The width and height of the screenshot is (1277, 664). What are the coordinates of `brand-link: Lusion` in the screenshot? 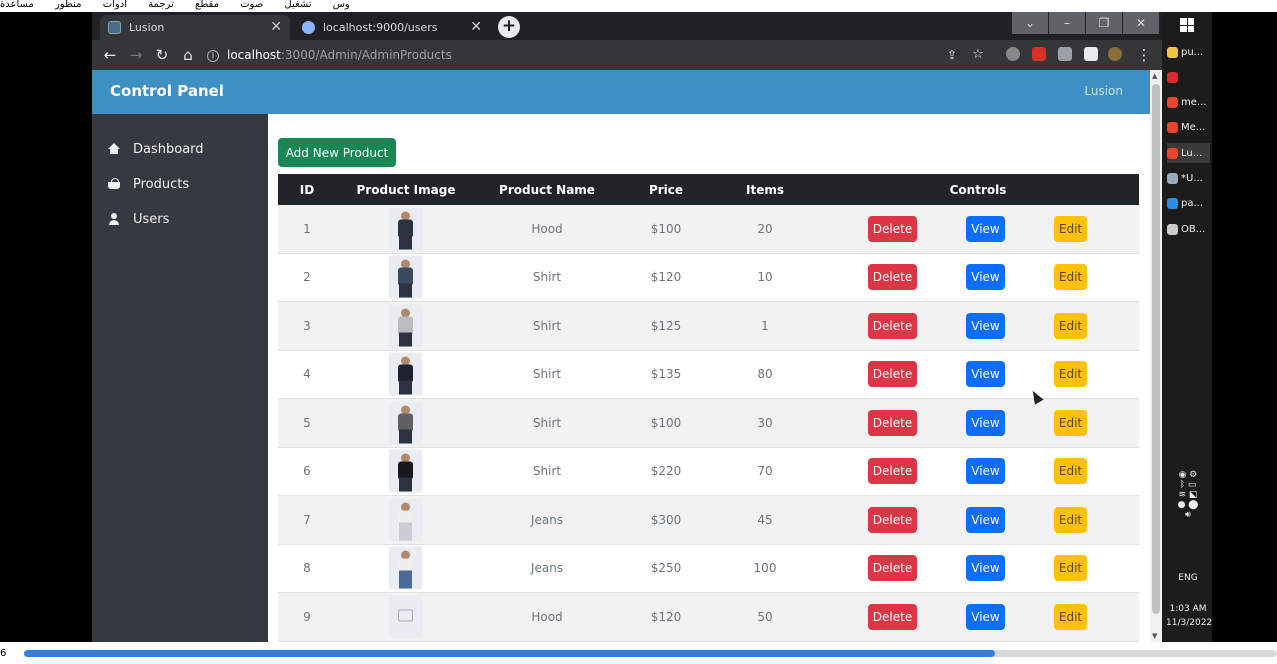 It's located at (1103, 91).